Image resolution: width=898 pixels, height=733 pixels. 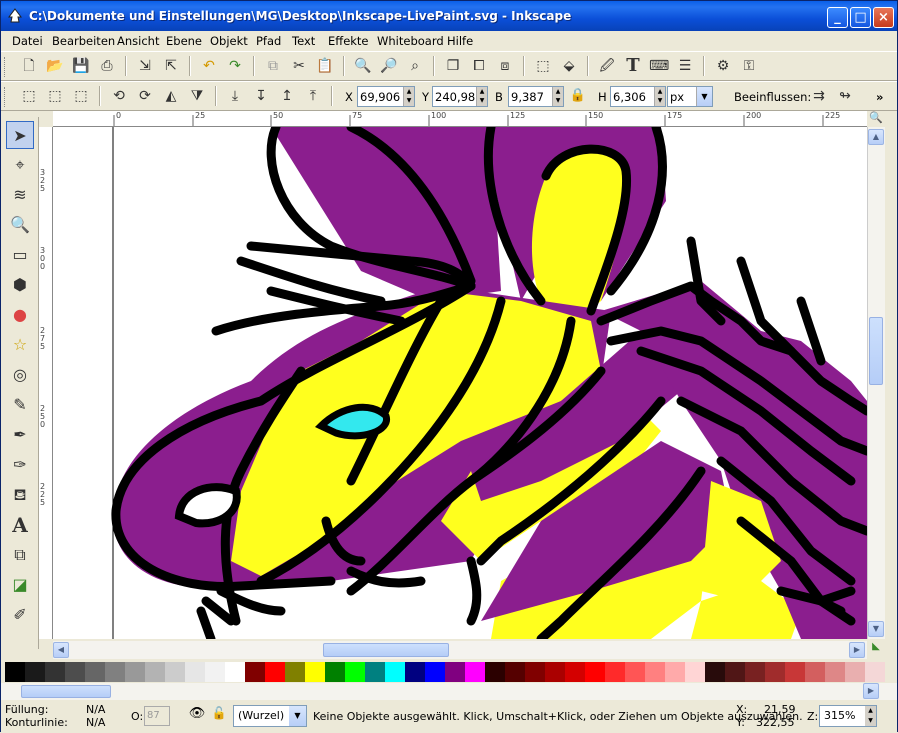 What do you see at coordinates (704, 96) in the screenshot?
I see `chevron-down-icon: ▼` at bounding box center [704, 96].